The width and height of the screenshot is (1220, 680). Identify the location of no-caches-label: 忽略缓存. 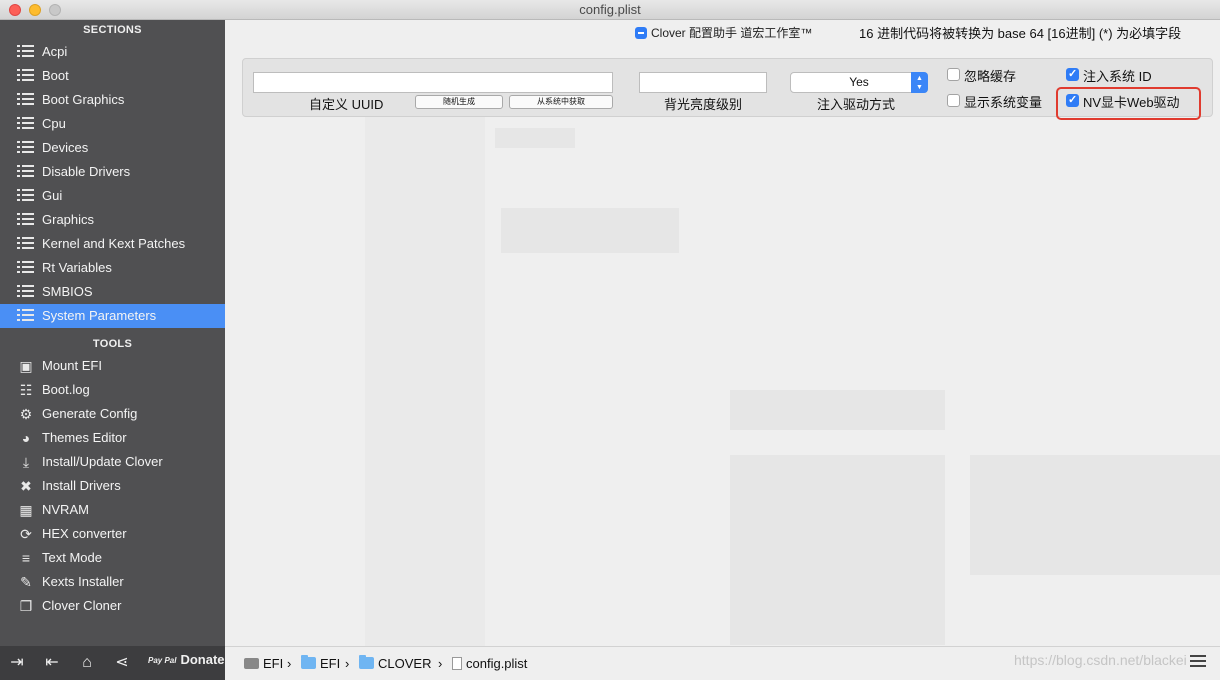
(990, 76).